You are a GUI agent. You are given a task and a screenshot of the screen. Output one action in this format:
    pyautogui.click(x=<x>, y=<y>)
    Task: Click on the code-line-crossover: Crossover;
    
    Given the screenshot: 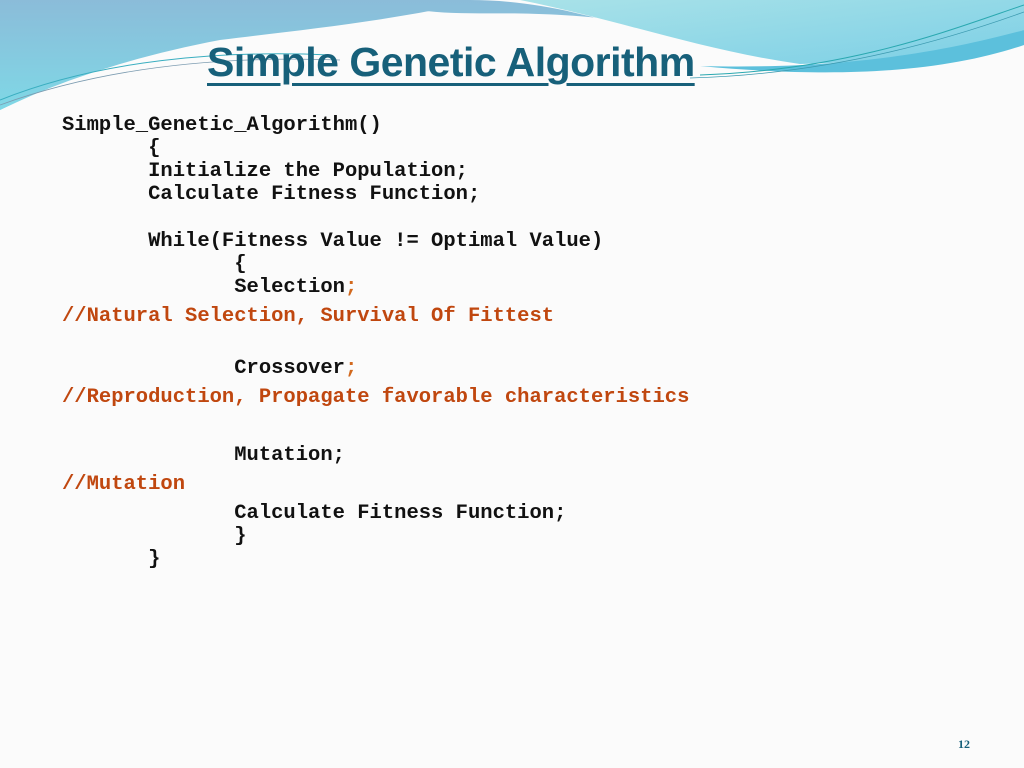 What is the action you would take?
    pyautogui.click(x=209, y=369)
    